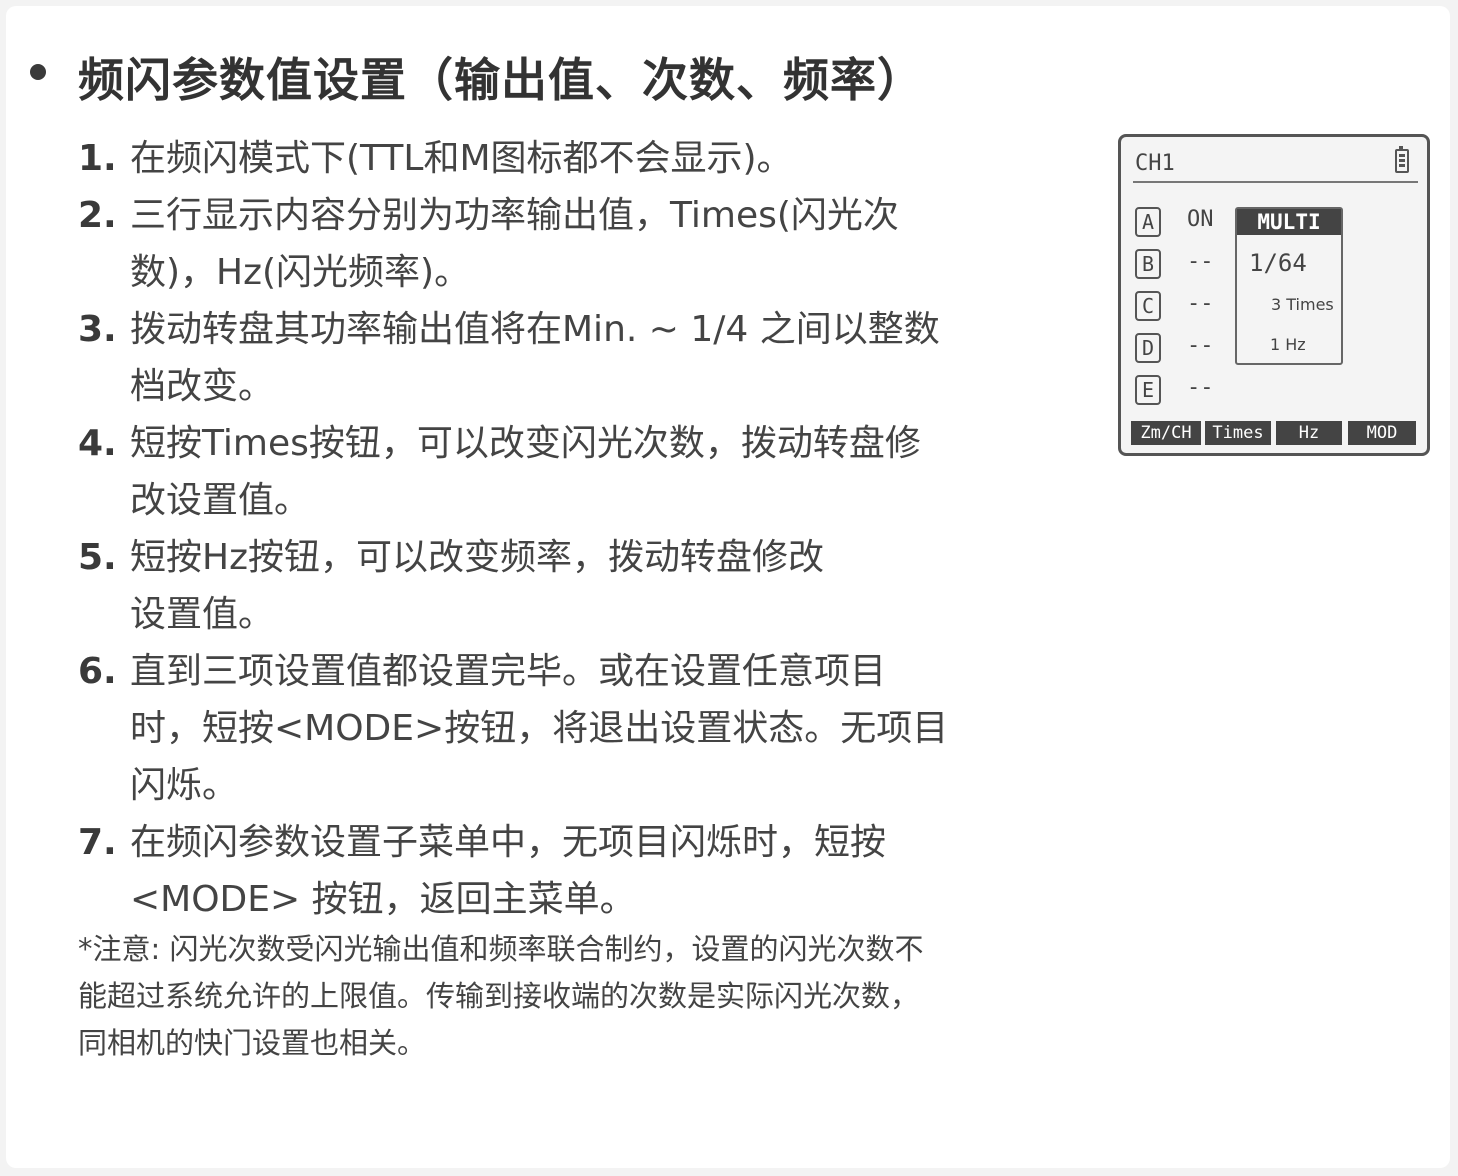 This screenshot has width=1458, height=1176. I want to click on step-item-1: 1. 在频闪模式下(TTL和M图标都不会显示)。, so click(528, 158).